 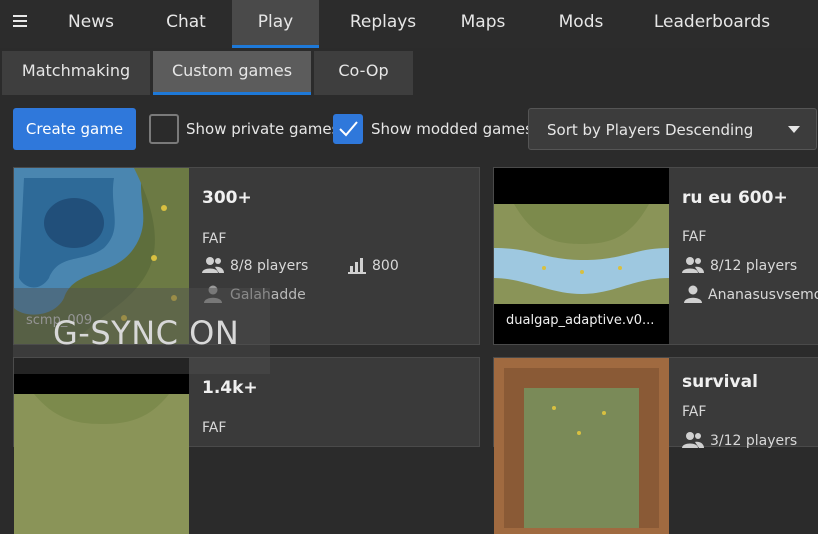 I want to click on nav-play: Play, so click(x=275, y=24).